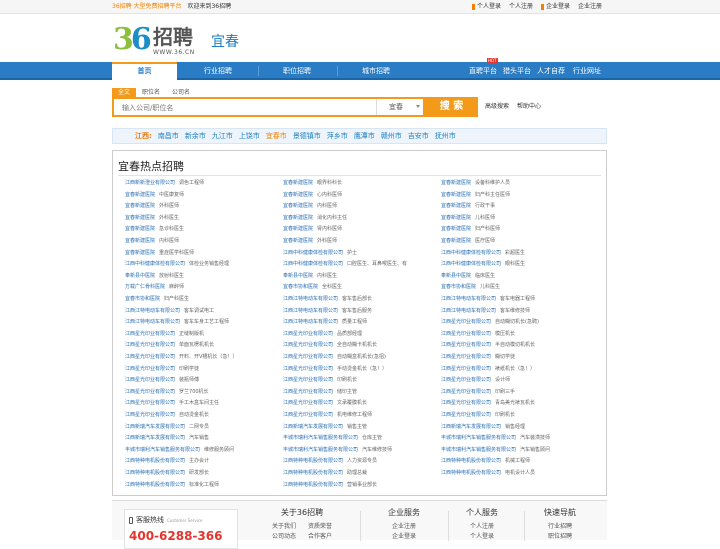 This screenshot has height=549, width=720. I want to click on footer-link-position: 职位招聘, so click(560, 537).